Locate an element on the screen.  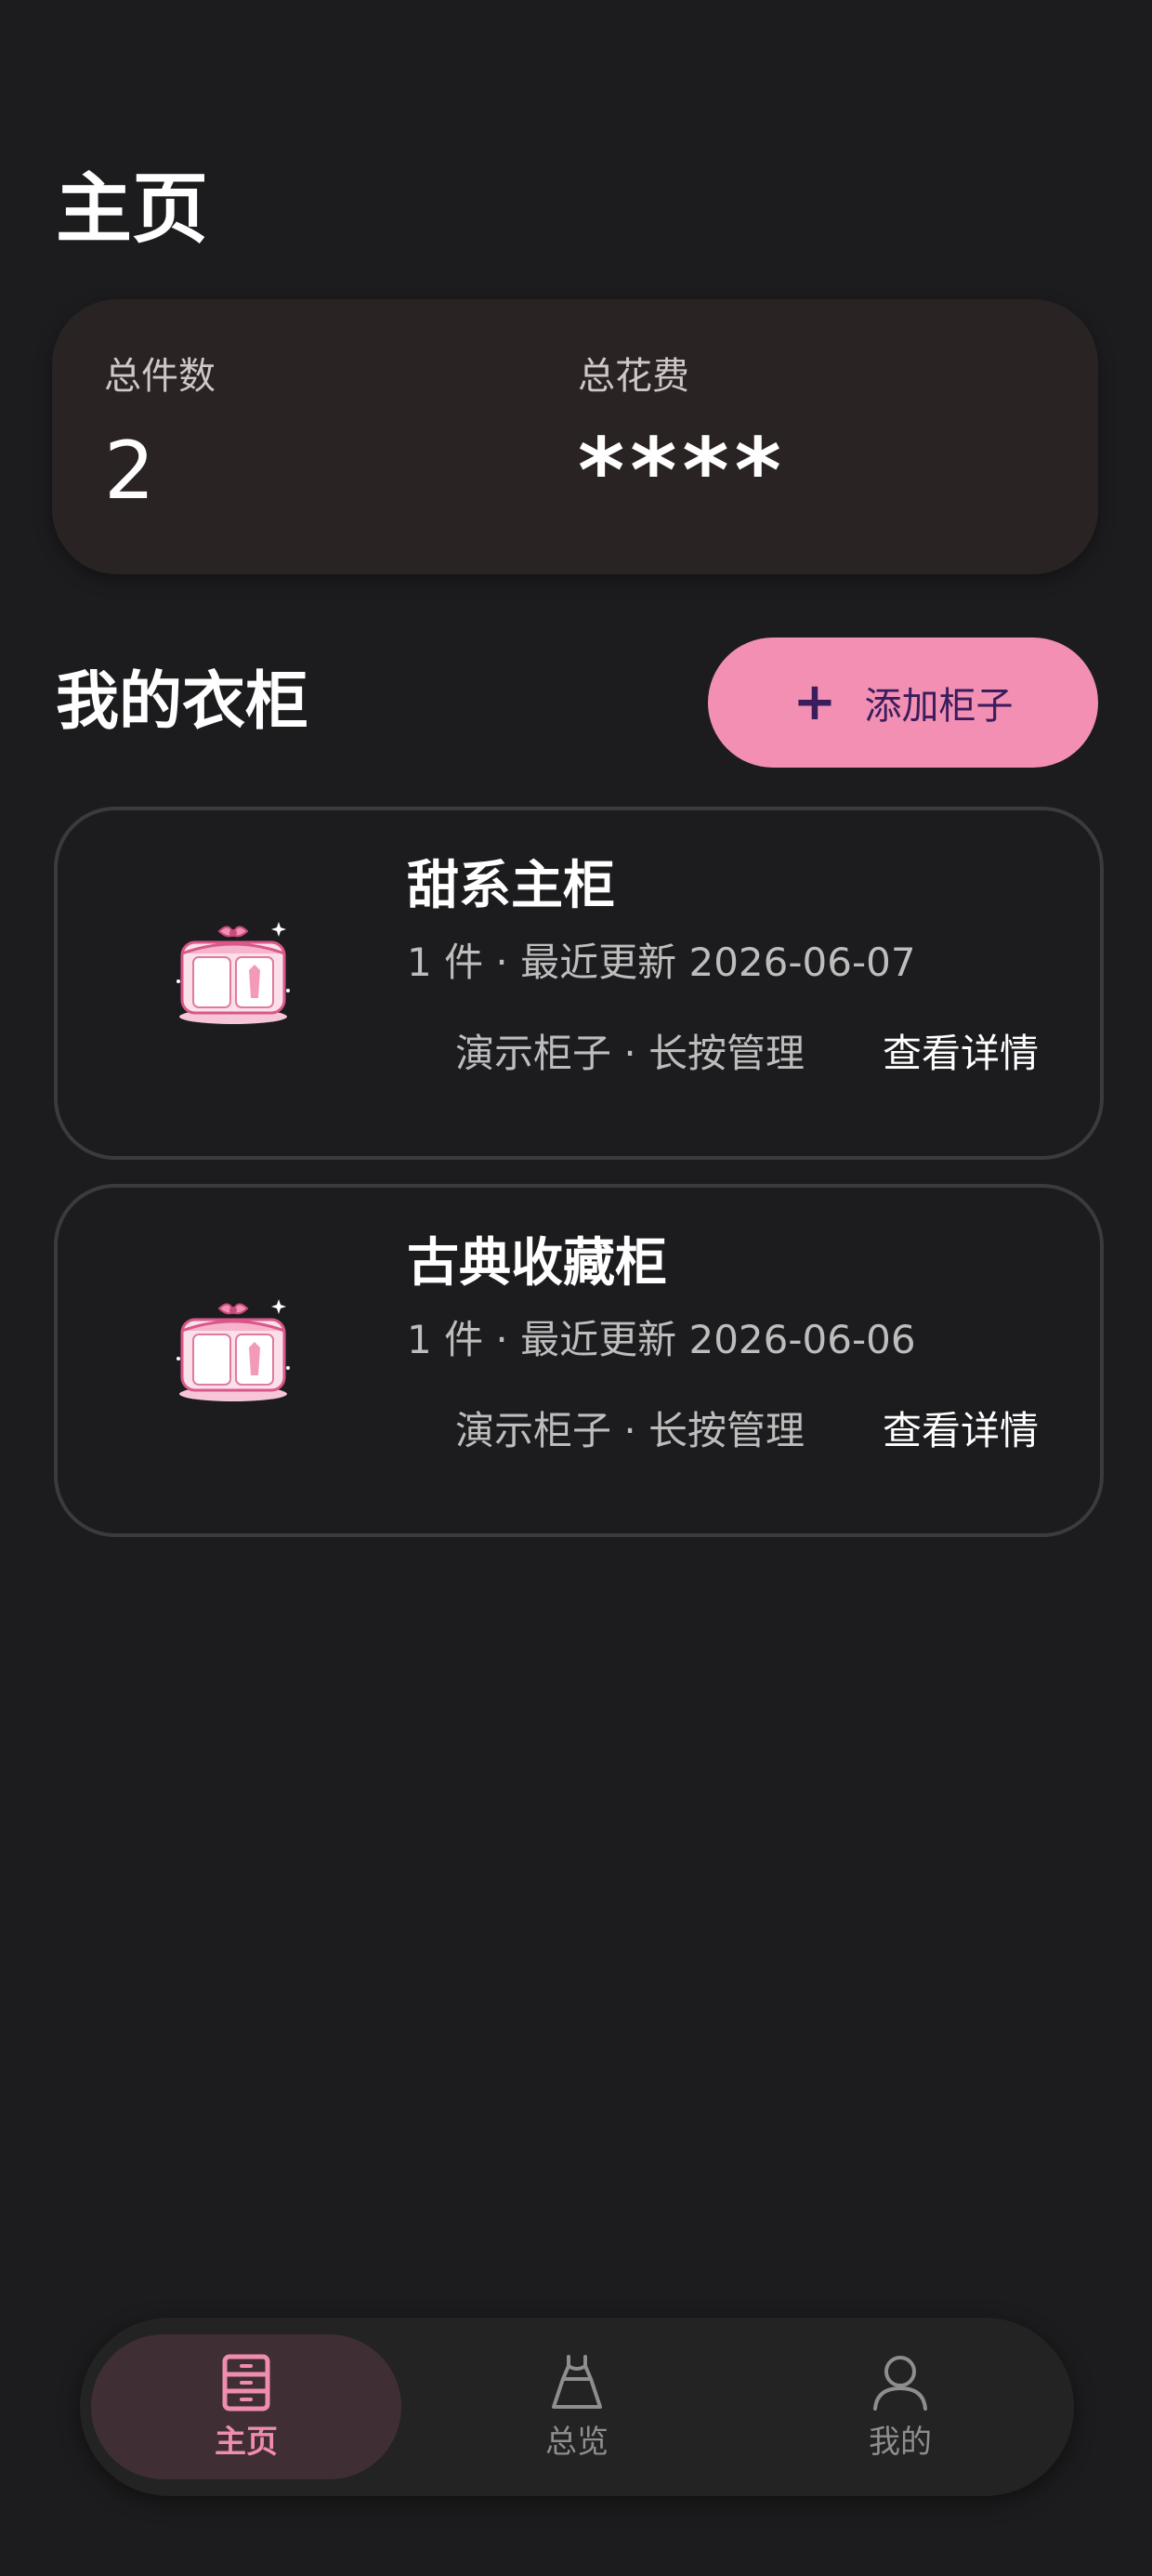
total-cost-value: **** is located at coordinates (682, 471).